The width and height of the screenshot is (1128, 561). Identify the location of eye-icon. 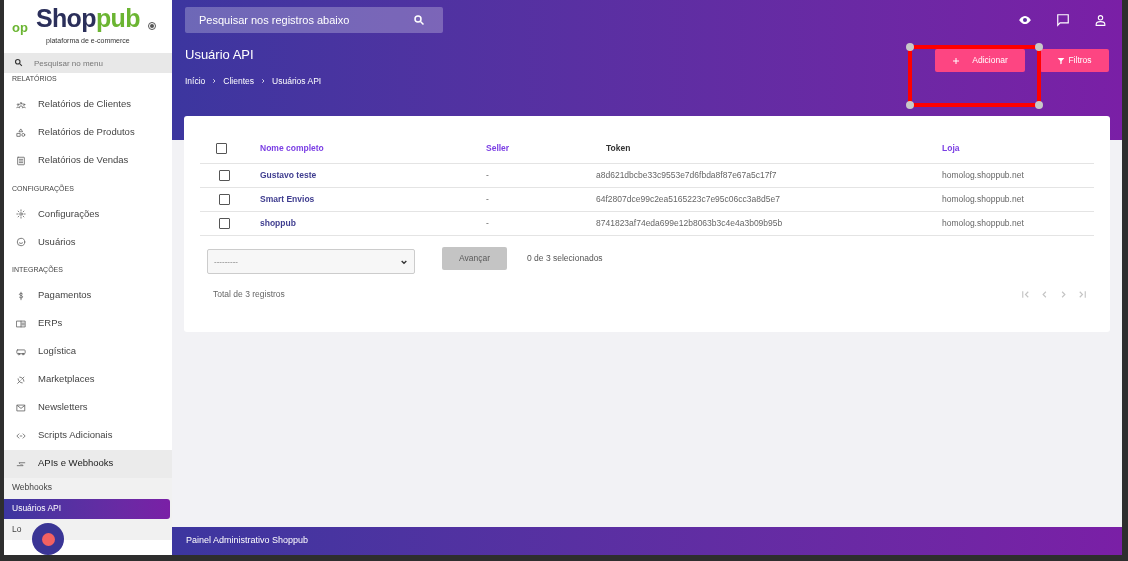
(1025, 20).